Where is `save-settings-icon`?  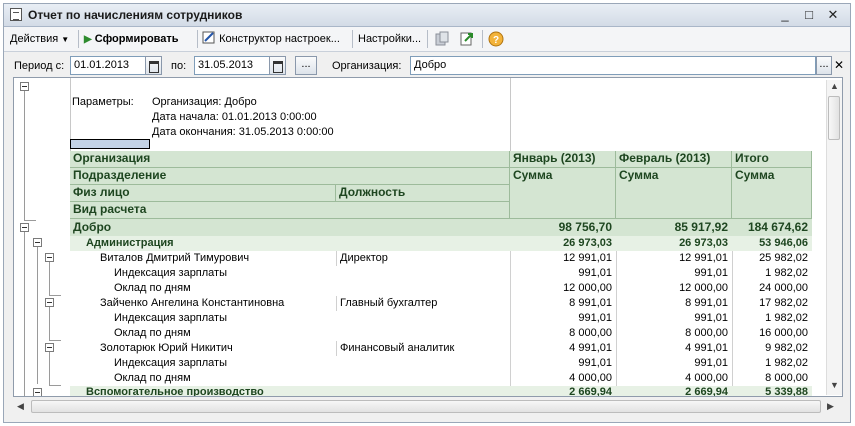
save-settings-icon is located at coordinates (442, 39).